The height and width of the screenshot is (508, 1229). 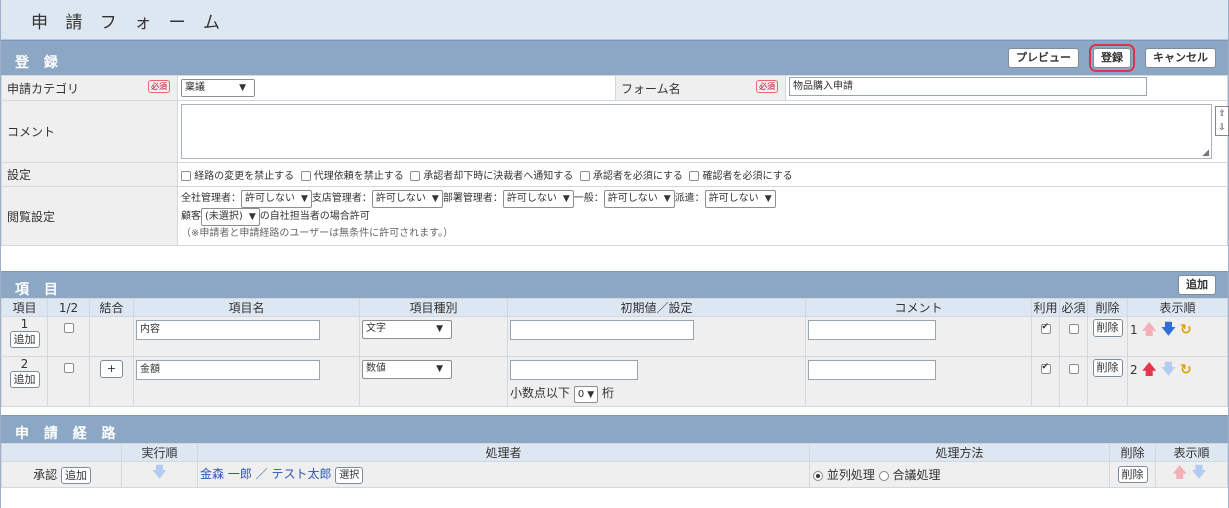 I want to click on customer-permission-row: 顧客 (未選択) ▼ の自社担当者の場合許可, so click(x=704, y=217).